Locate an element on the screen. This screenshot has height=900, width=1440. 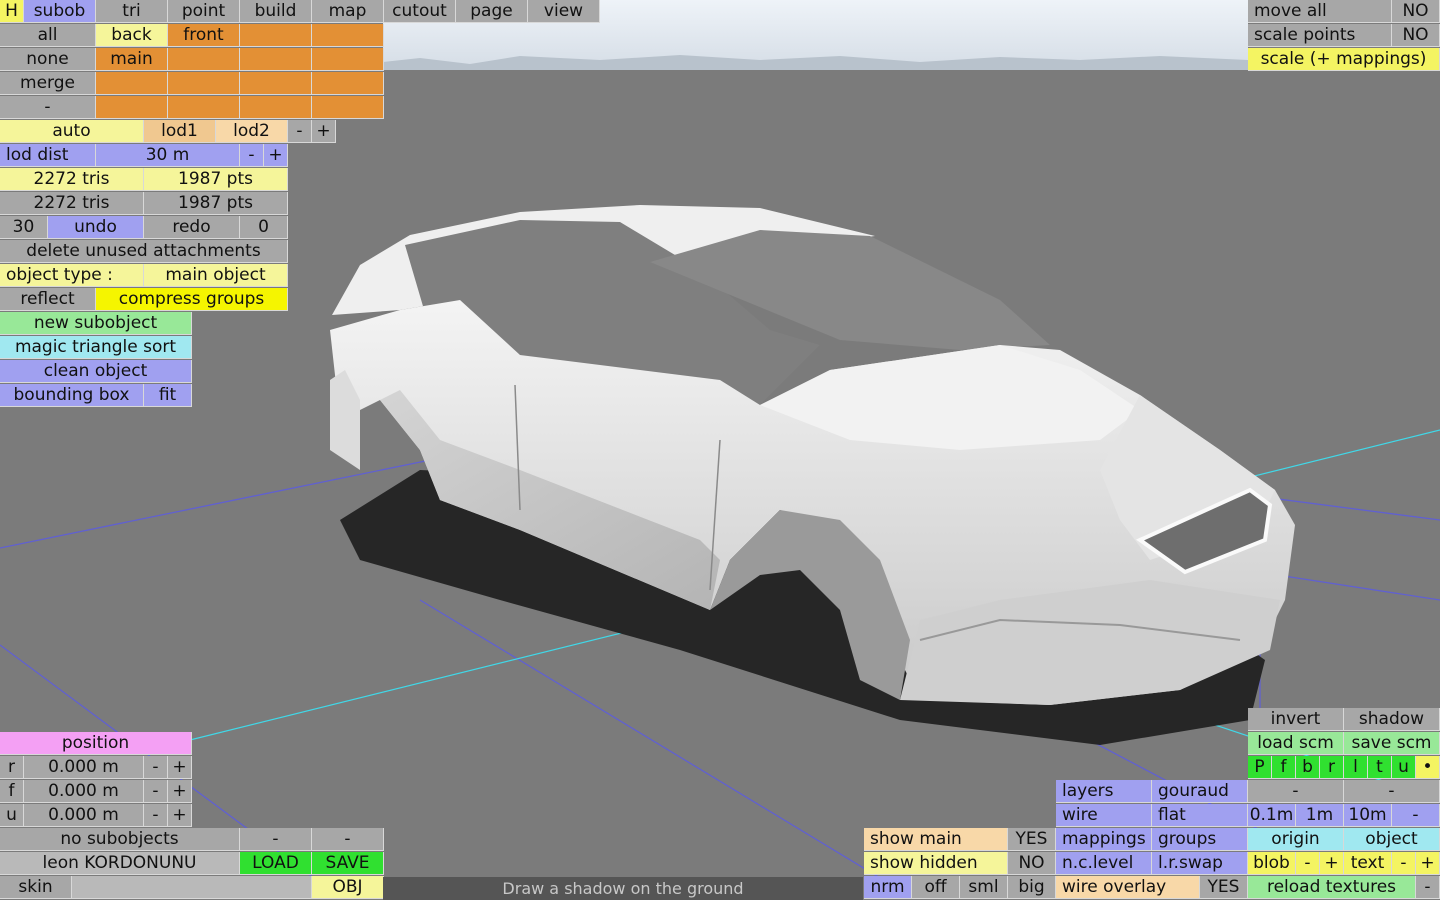
wire-button: wire is located at coordinates (1104, 815).